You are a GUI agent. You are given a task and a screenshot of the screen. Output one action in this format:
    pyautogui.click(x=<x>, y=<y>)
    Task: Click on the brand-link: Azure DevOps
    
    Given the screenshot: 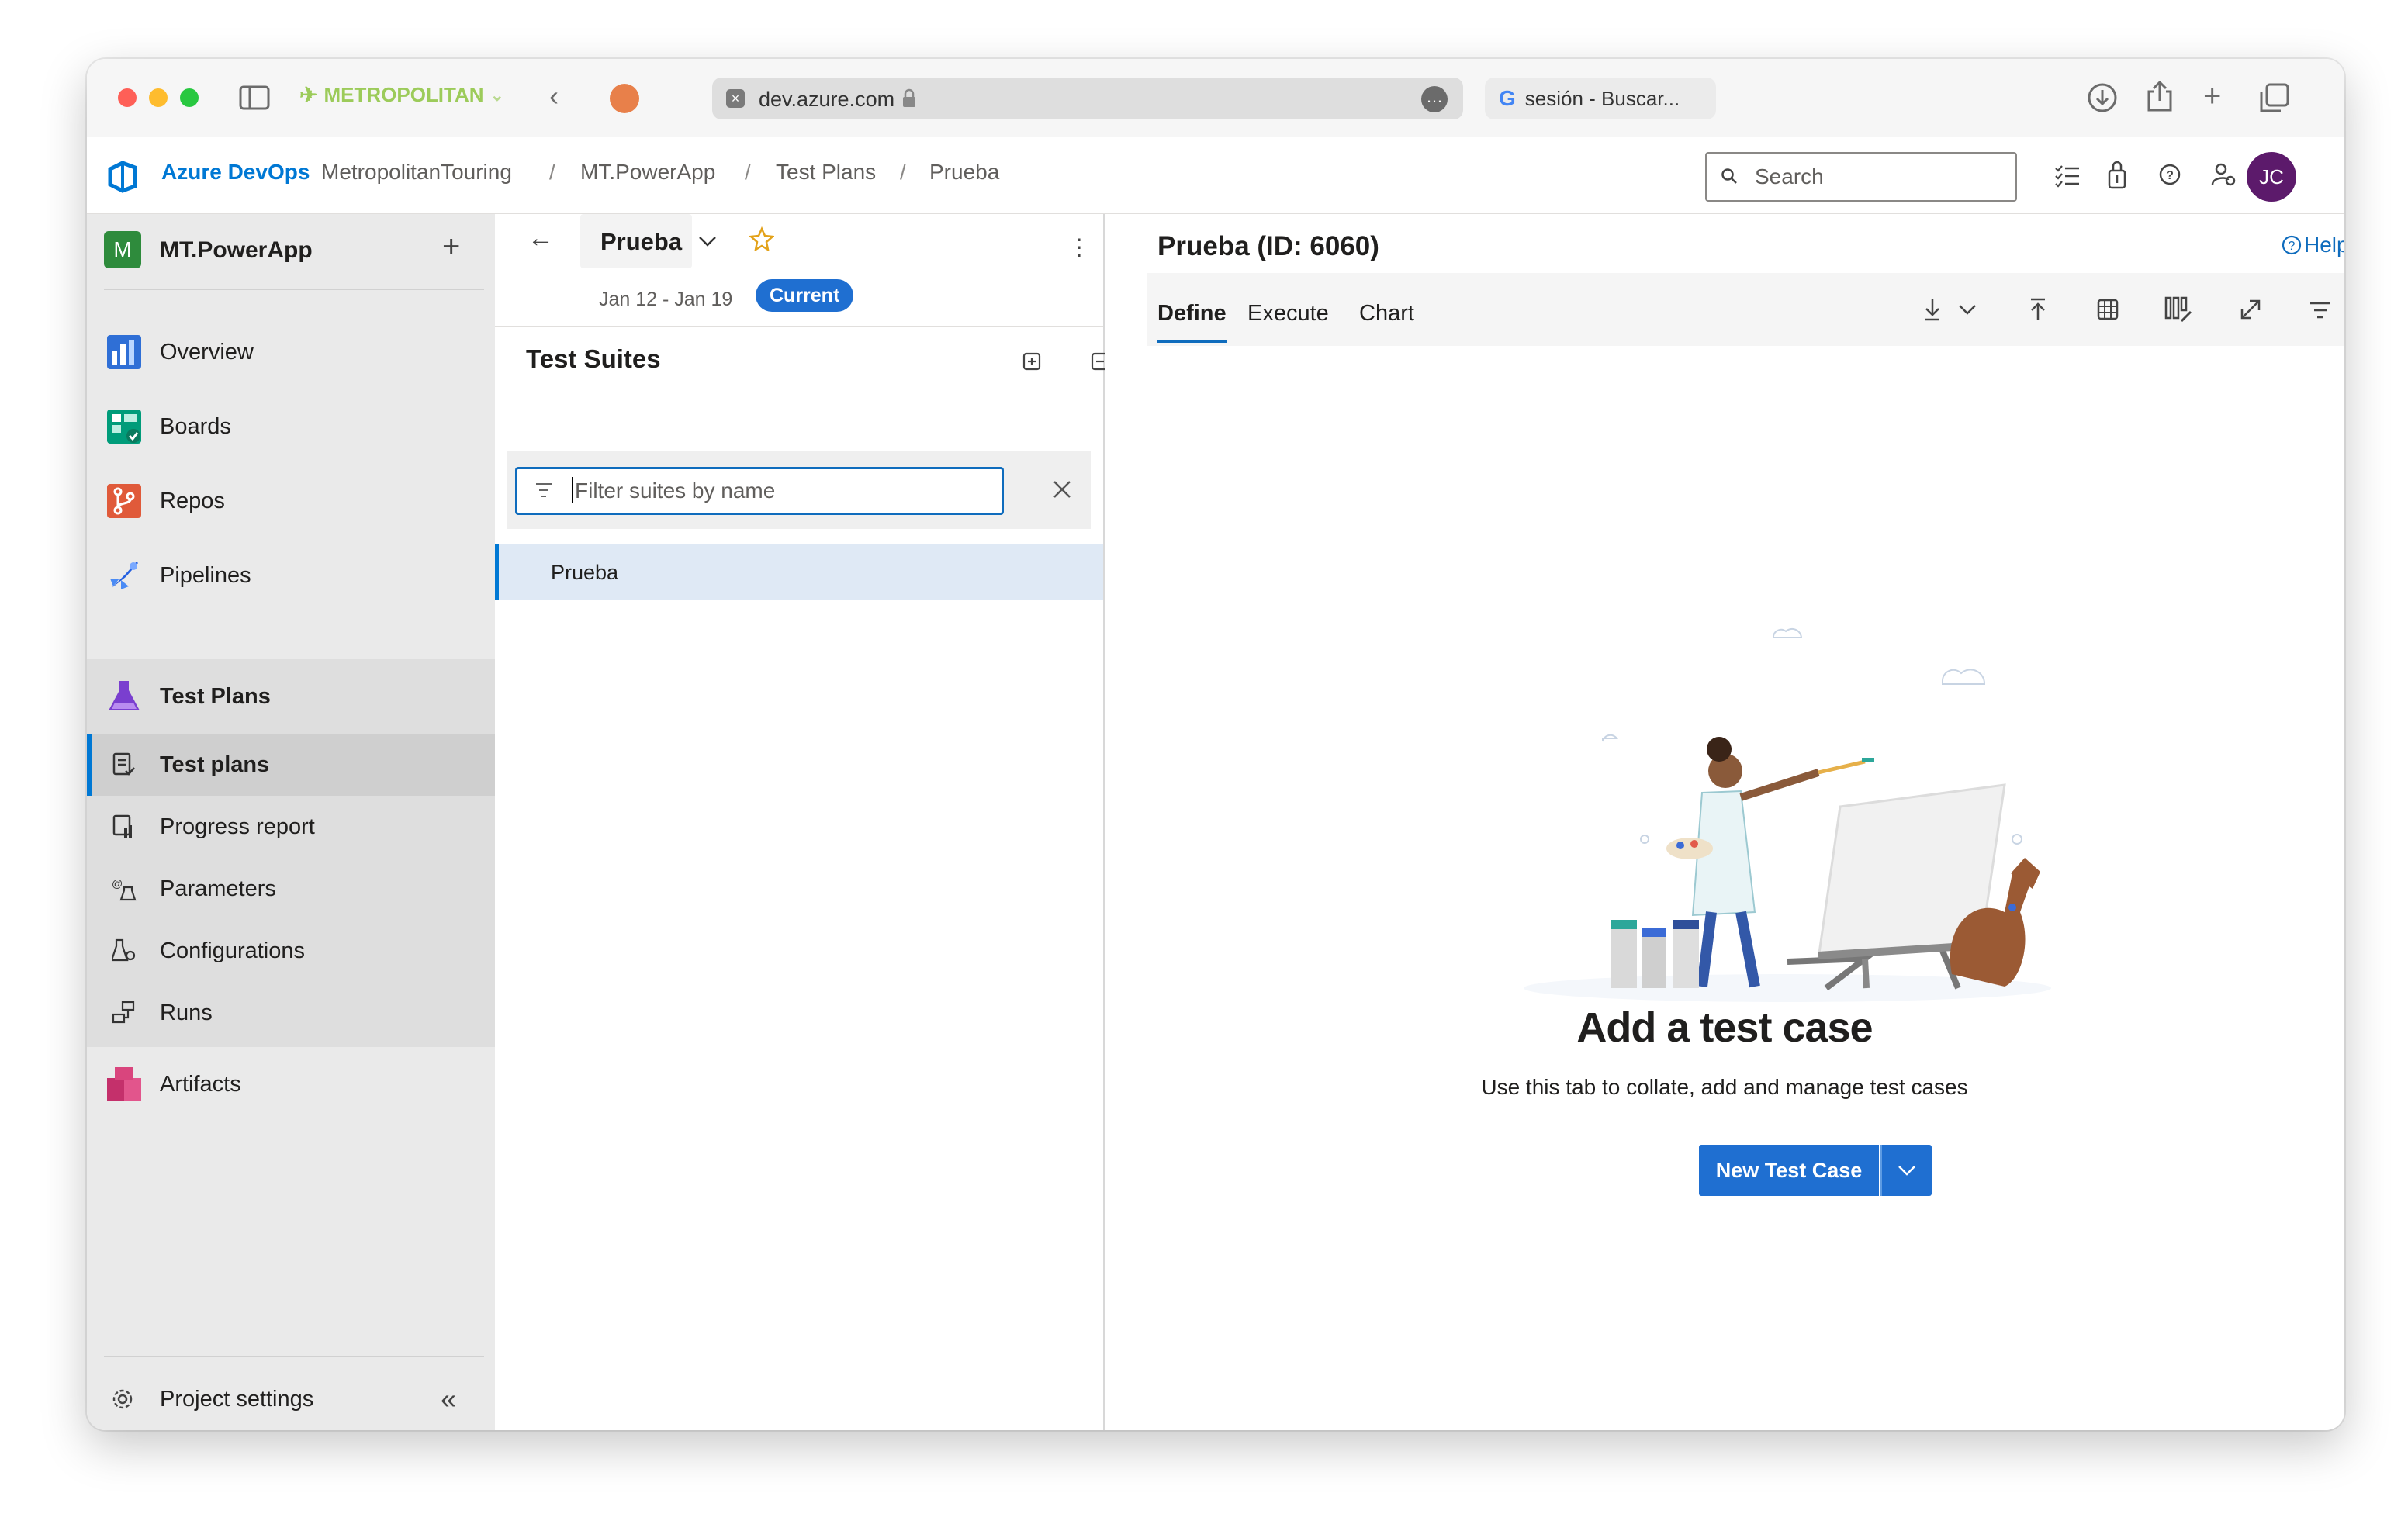 What is the action you would take?
    pyautogui.click(x=235, y=172)
    